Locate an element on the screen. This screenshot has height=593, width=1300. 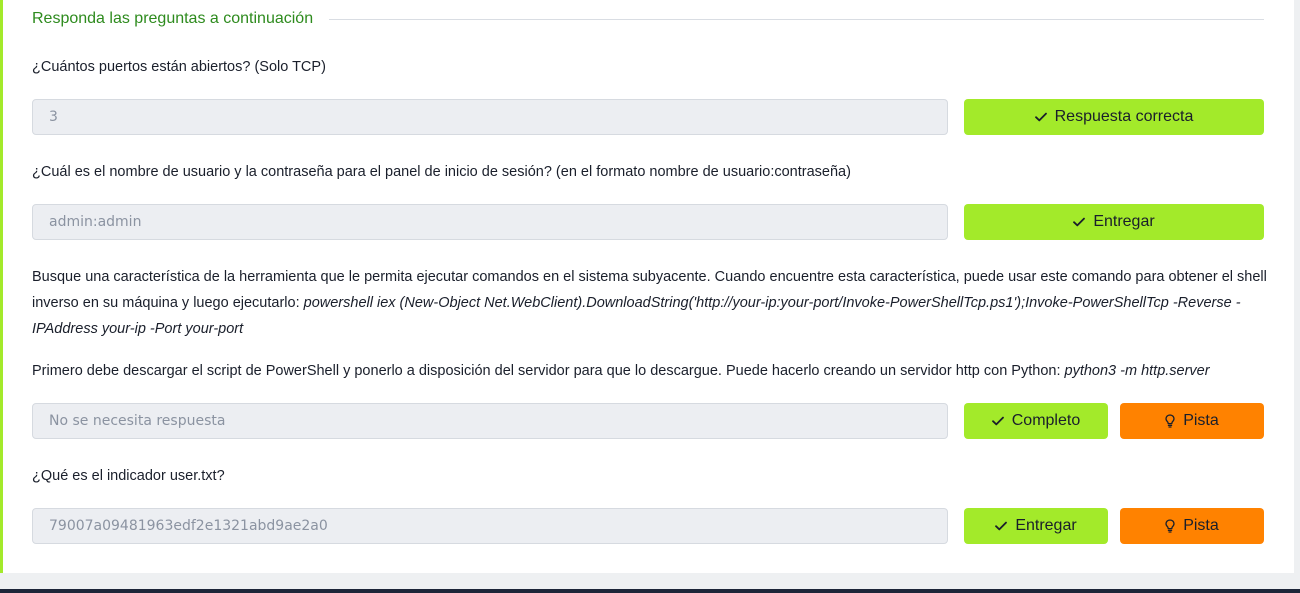
section-divider is located at coordinates (796, 19).